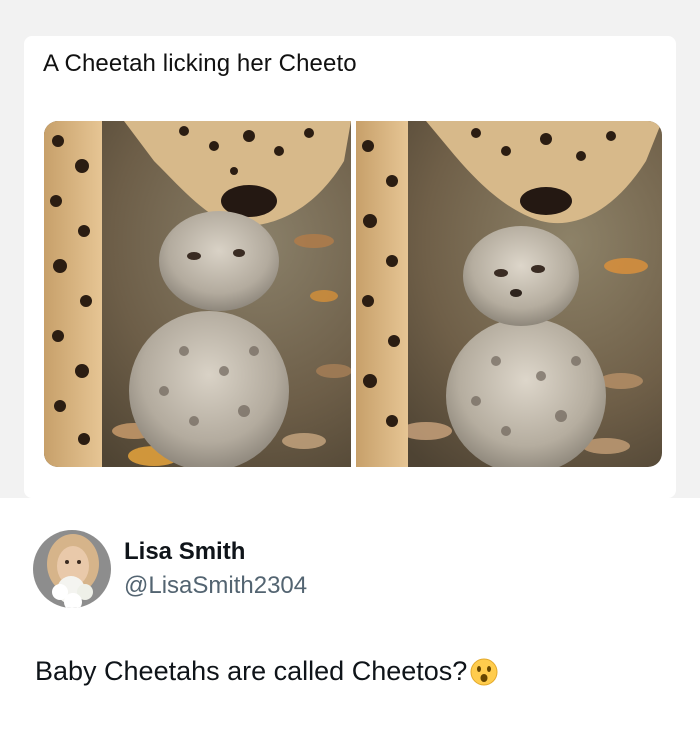 Image resolution: width=700 pixels, height=729 pixels. Describe the element at coordinates (251, 671) in the screenshot. I see `reply-text-content: Baby Cheetahs are called Cheetos?` at that location.